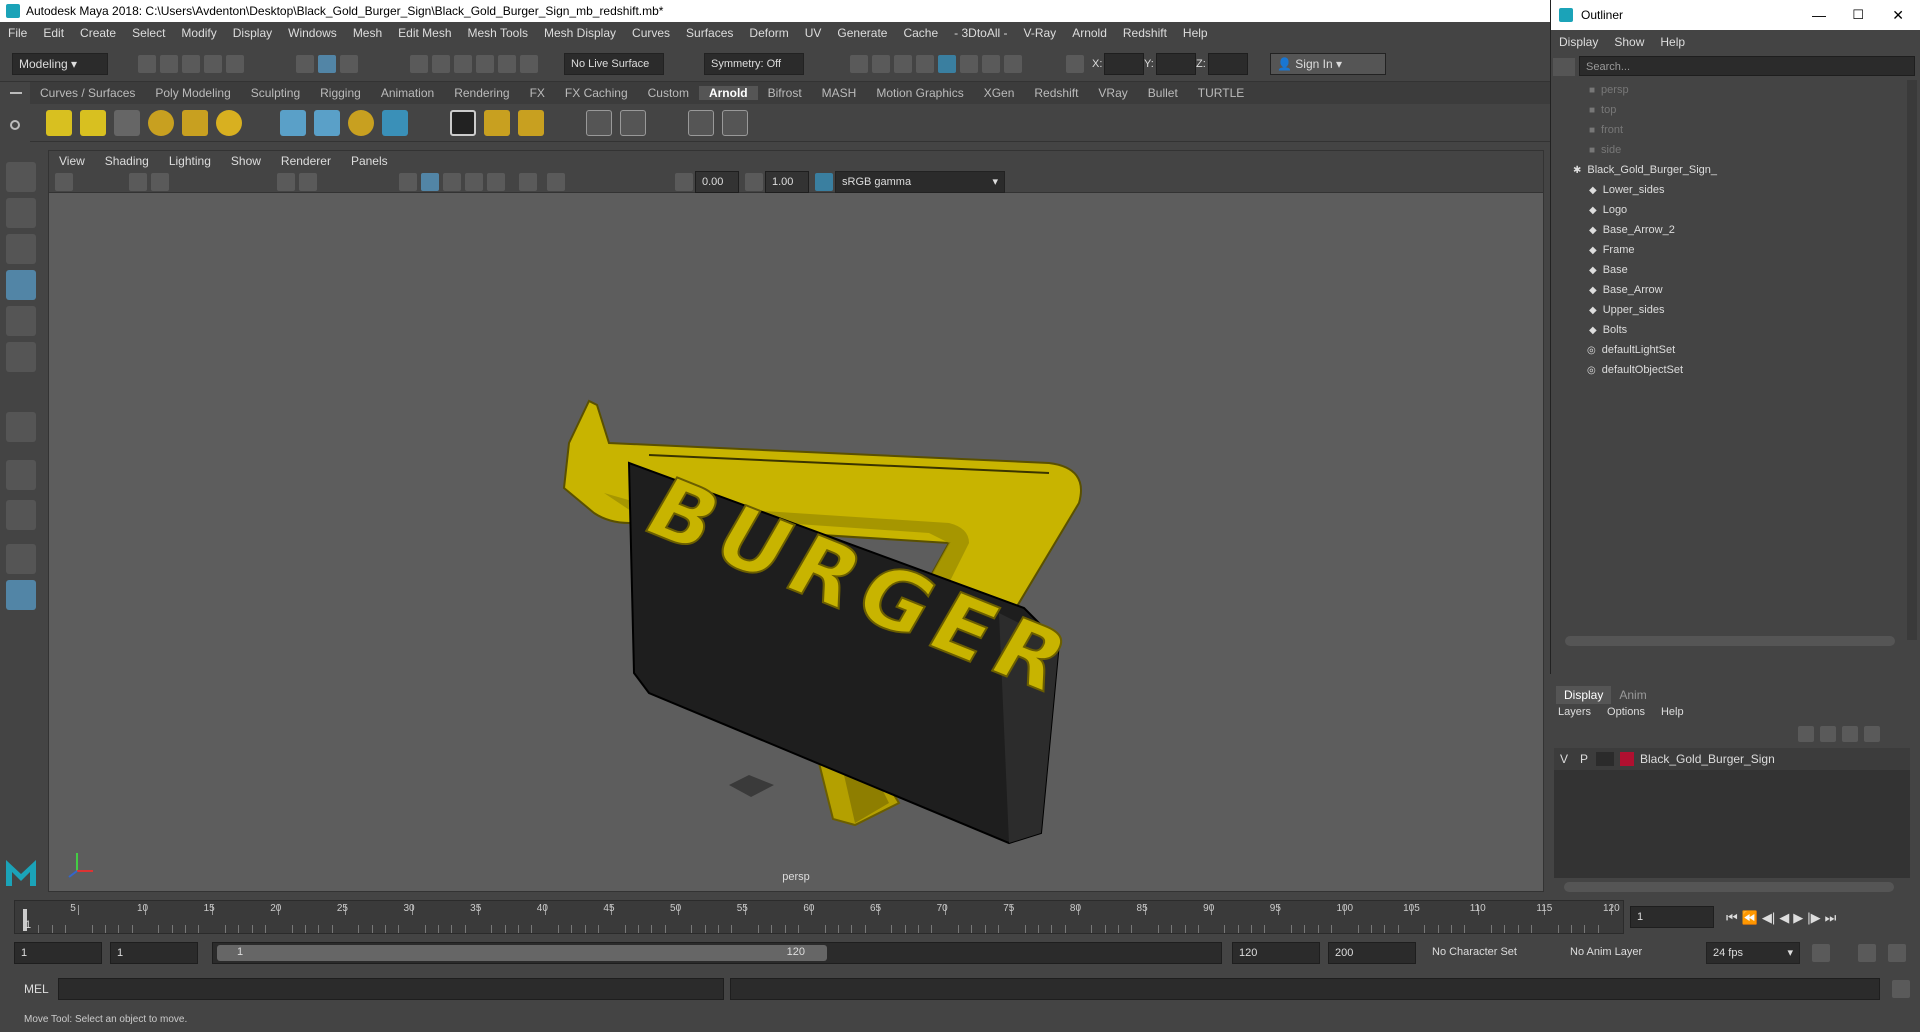 The image size is (1920, 1032). Describe the element at coordinates (1901, 989) in the screenshot. I see `script-editor-icon` at that location.